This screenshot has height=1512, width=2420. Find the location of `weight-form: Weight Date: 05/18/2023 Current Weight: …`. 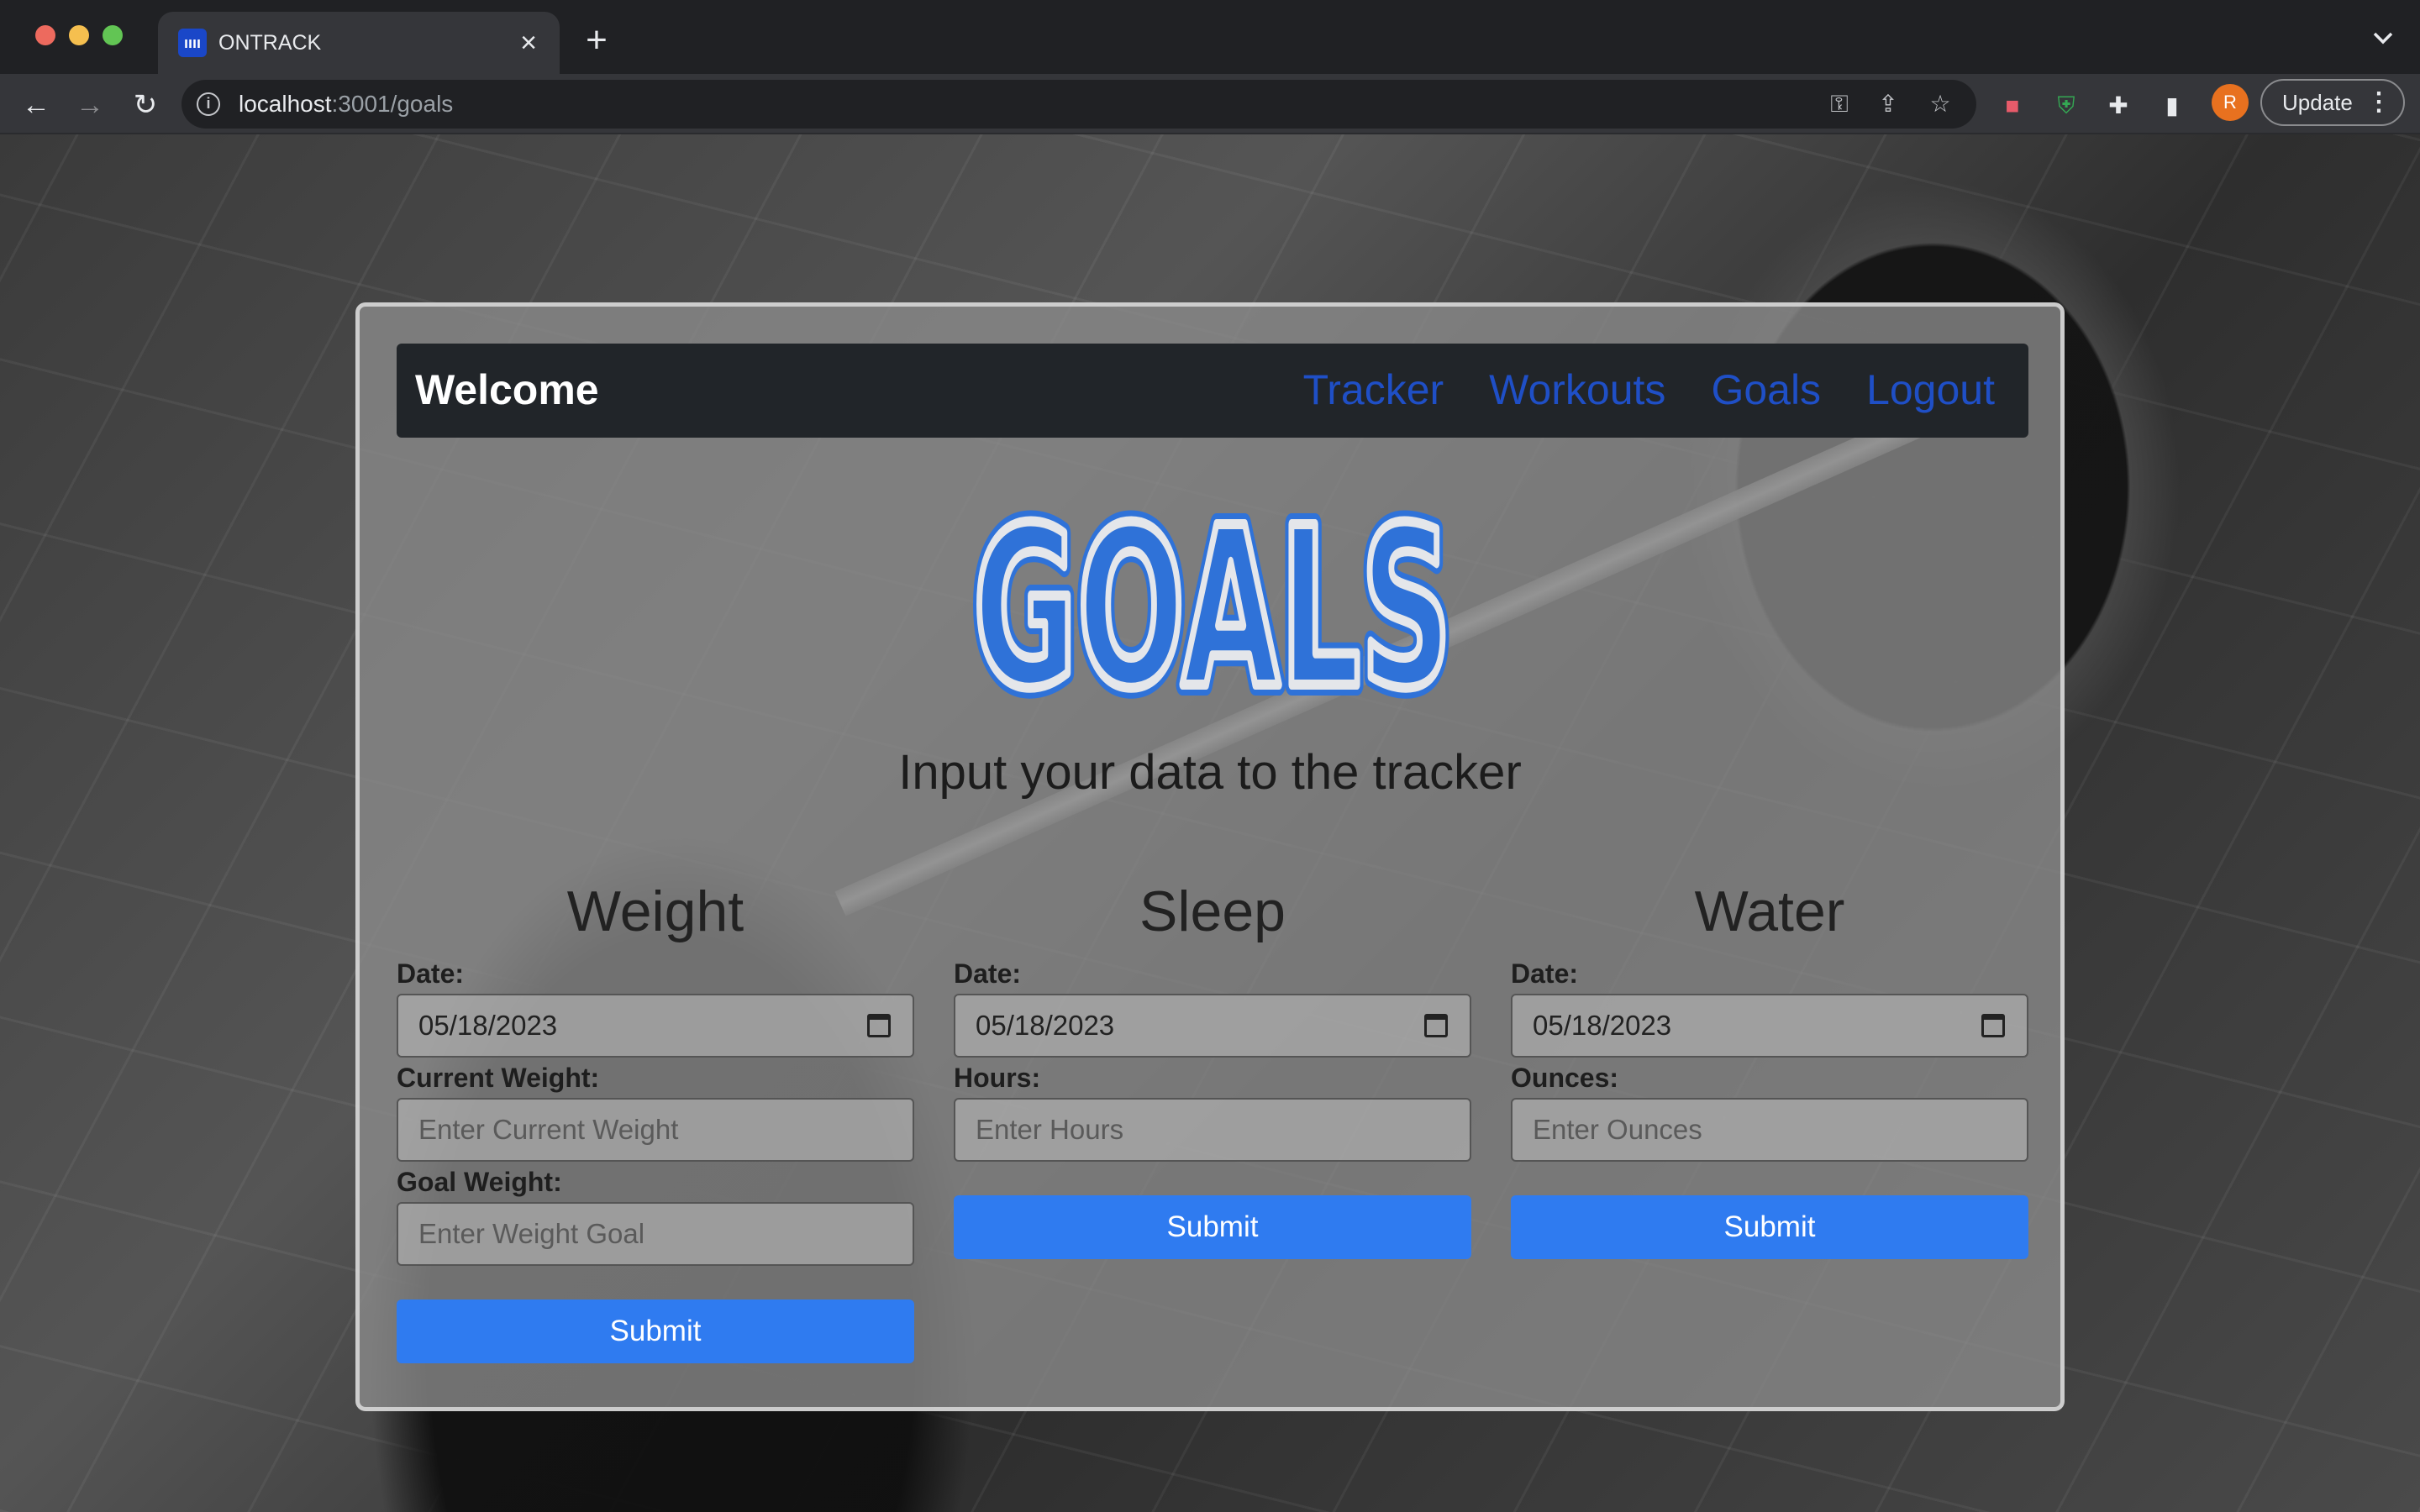

weight-form: Weight Date: 05/18/2023 Current Weight: … is located at coordinates (656, 1120).